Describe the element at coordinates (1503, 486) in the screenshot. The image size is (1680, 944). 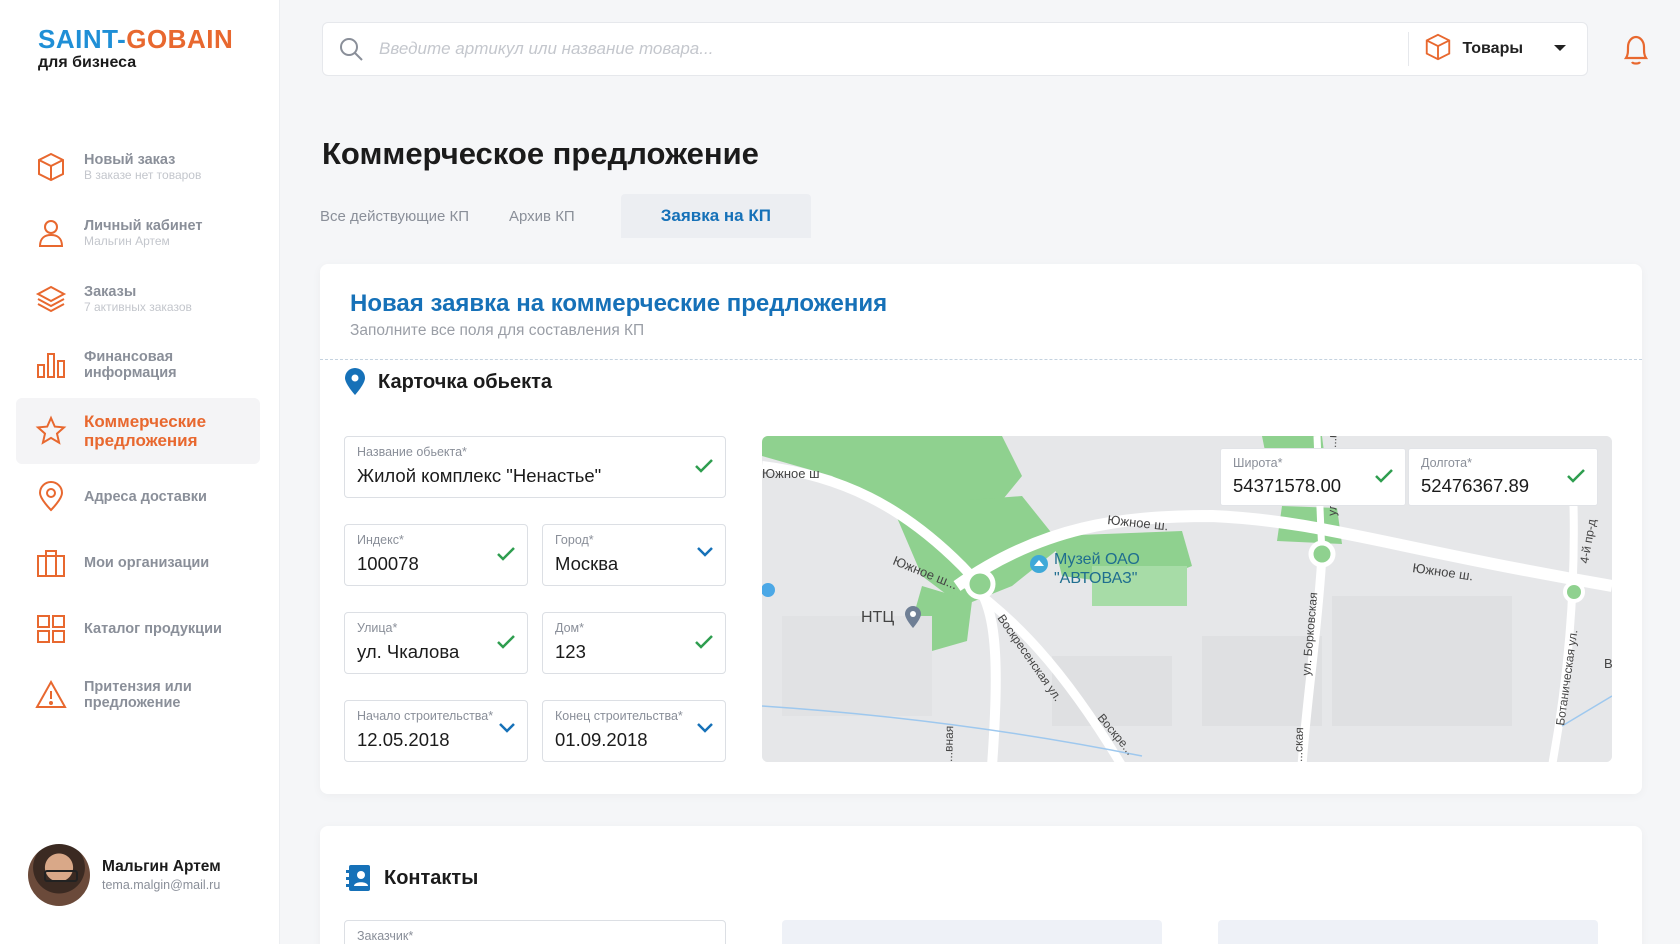
I see `field-value: 52476367.89` at that location.